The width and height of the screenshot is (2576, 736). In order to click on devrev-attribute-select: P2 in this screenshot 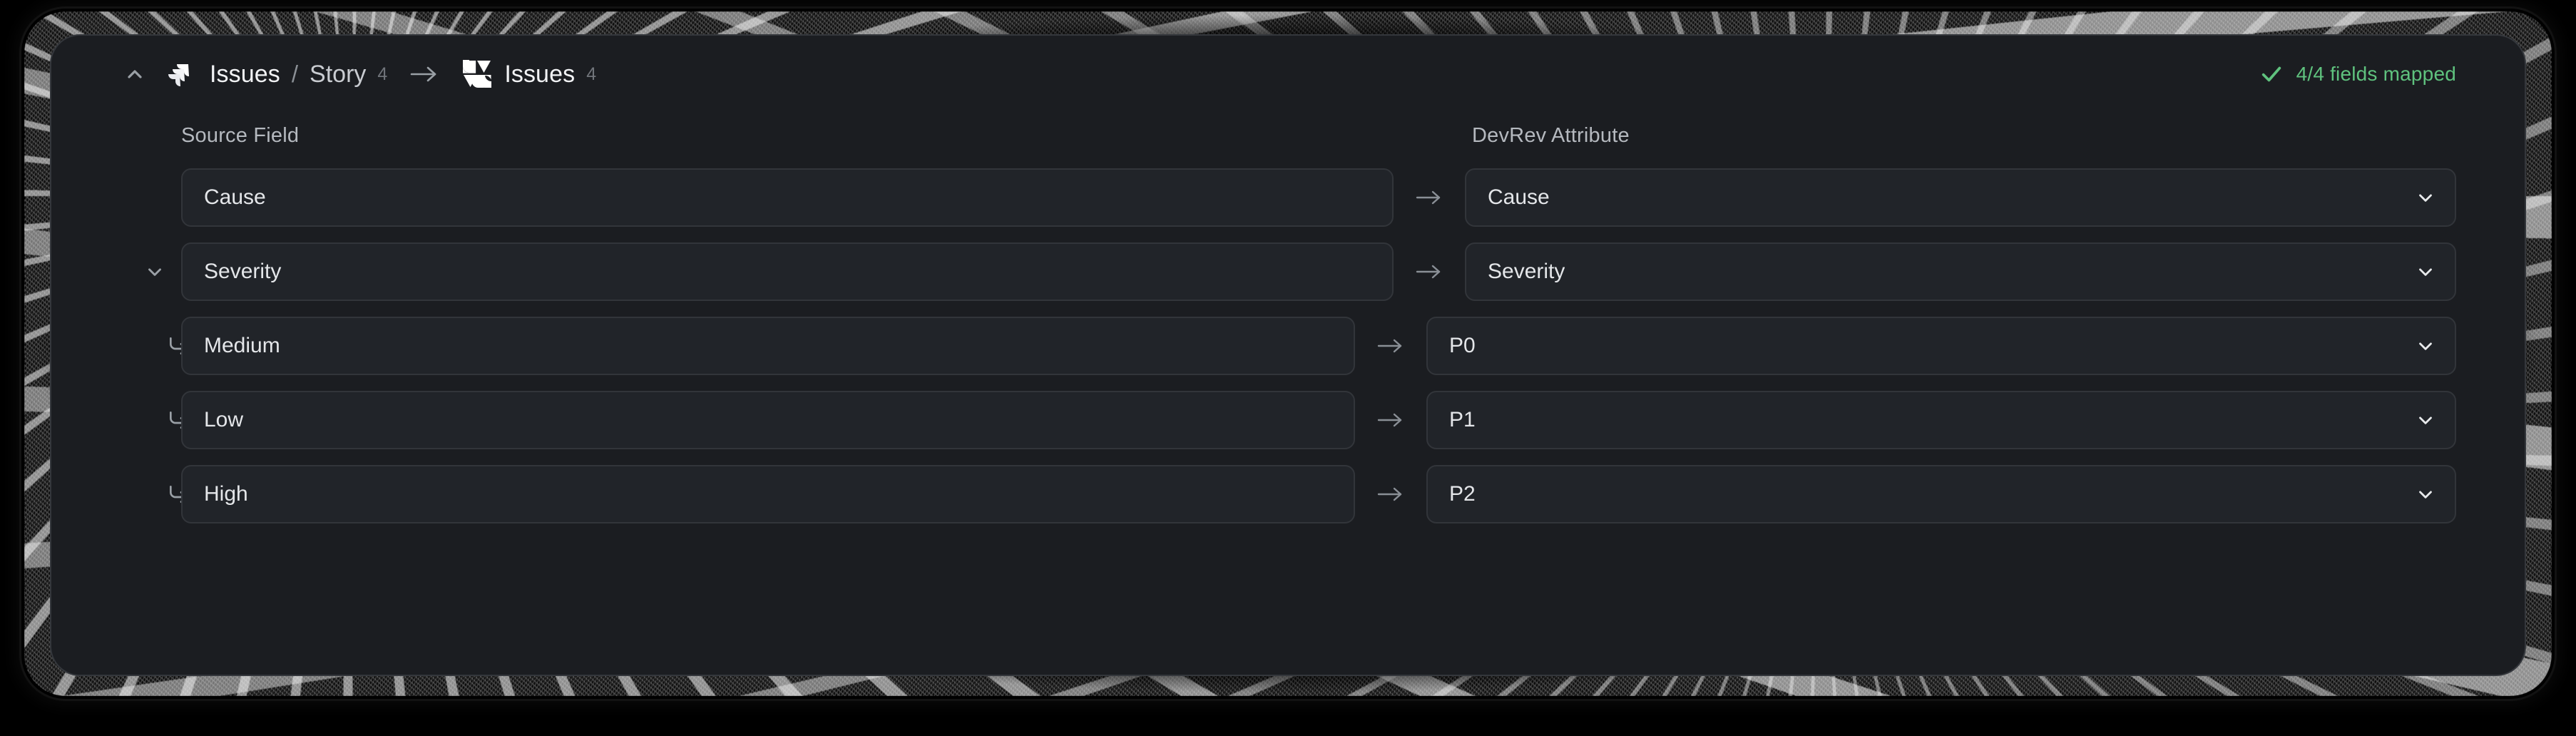, I will do `click(1941, 494)`.